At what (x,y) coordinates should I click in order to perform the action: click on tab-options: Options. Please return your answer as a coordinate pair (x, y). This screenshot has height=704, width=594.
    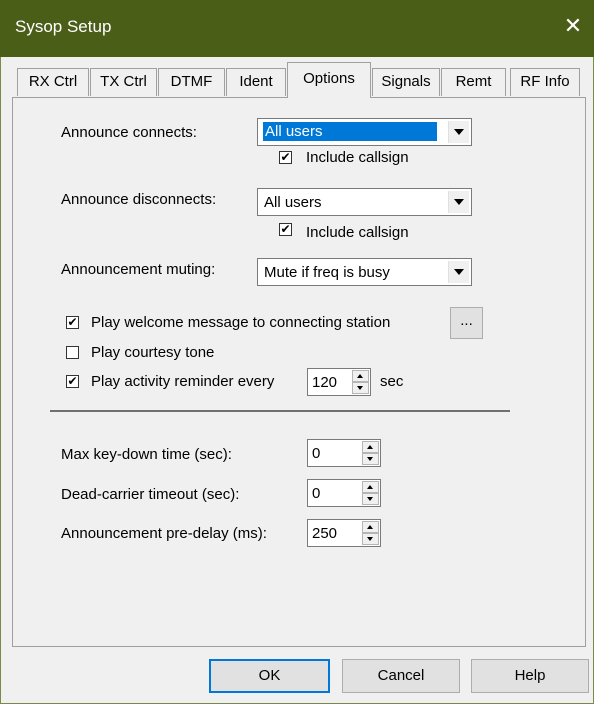
    Looking at the image, I should click on (329, 80).